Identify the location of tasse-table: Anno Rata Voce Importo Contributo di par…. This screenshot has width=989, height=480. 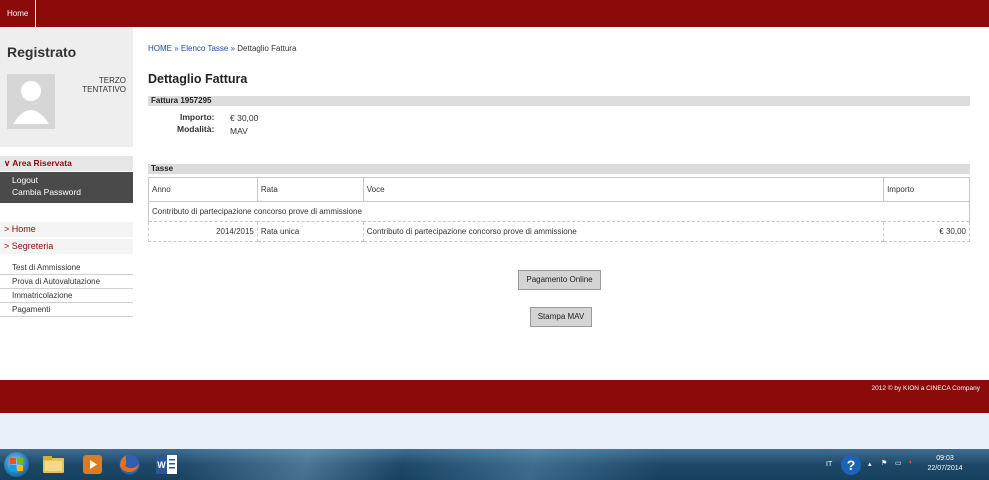
(559, 209).